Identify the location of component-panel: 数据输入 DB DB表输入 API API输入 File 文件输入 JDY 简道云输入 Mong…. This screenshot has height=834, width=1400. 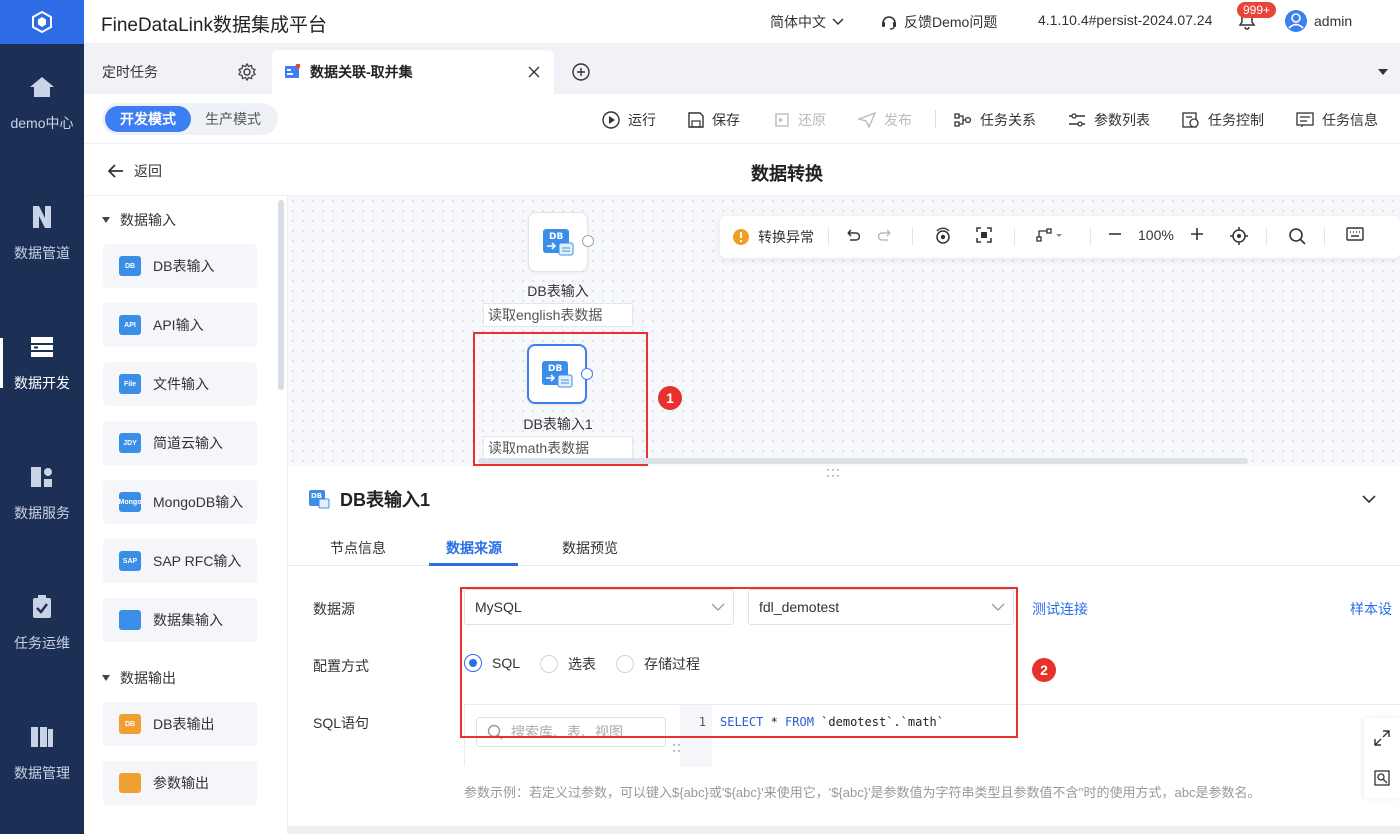
(186, 515).